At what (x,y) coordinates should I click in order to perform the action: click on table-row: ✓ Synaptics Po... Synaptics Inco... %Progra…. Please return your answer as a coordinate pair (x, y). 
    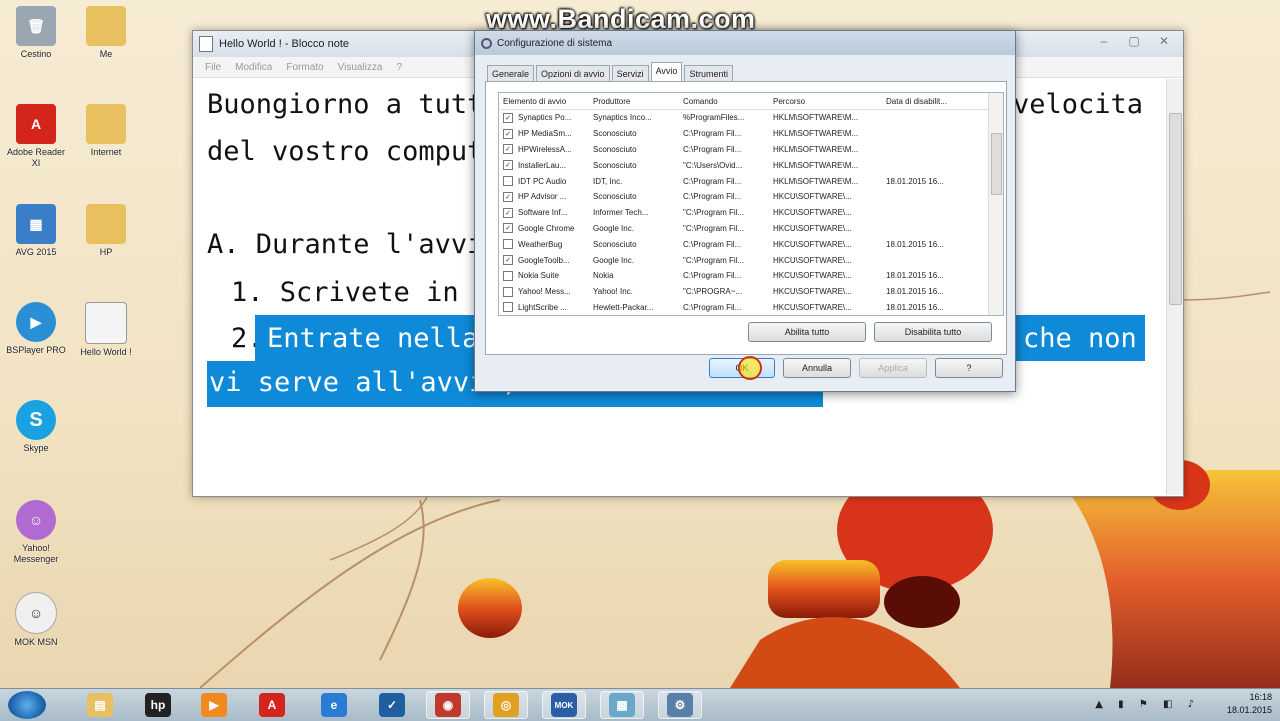
    Looking at the image, I should click on (751, 118).